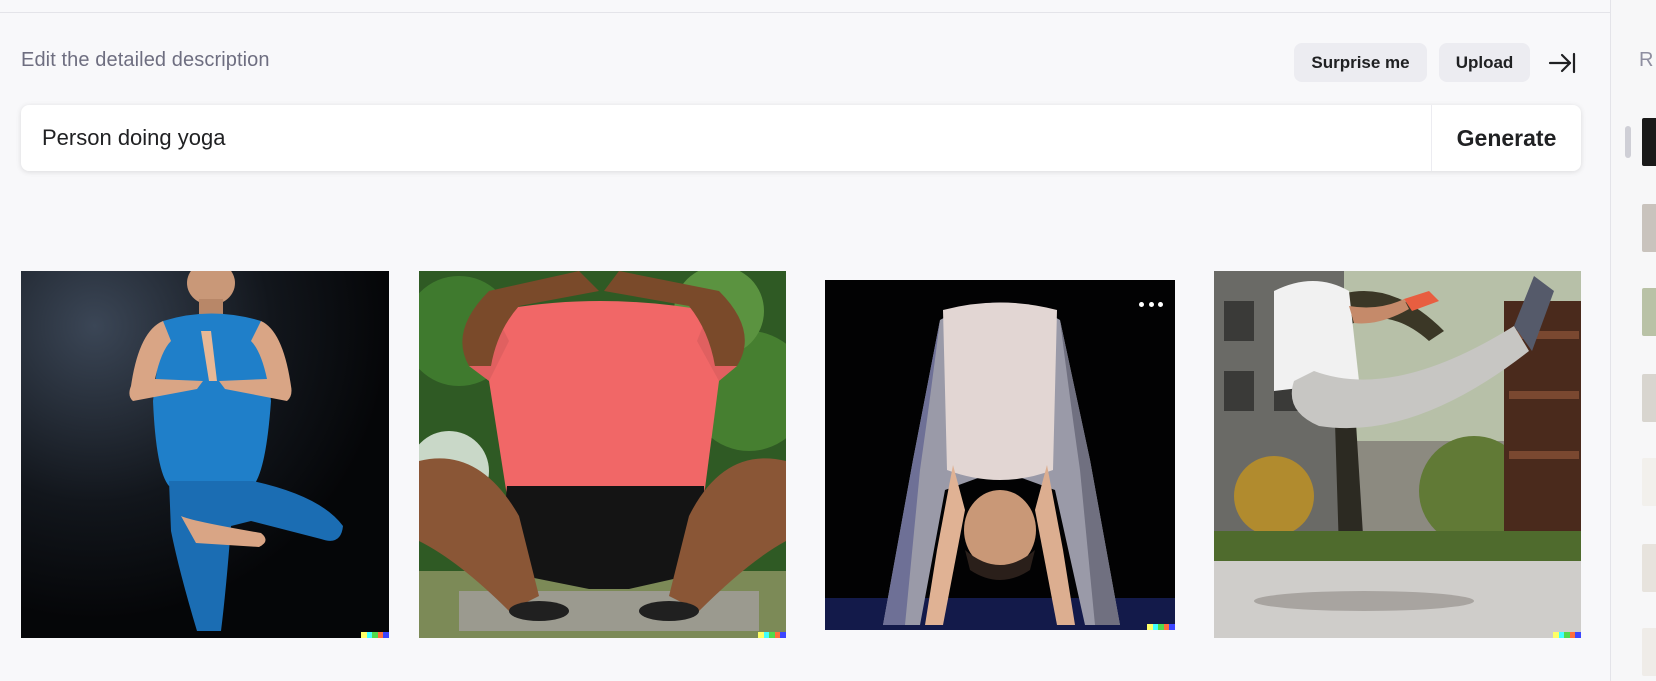 This screenshot has width=1656, height=681. I want to click on yoga-image-tree-pose, so click(205, 454).